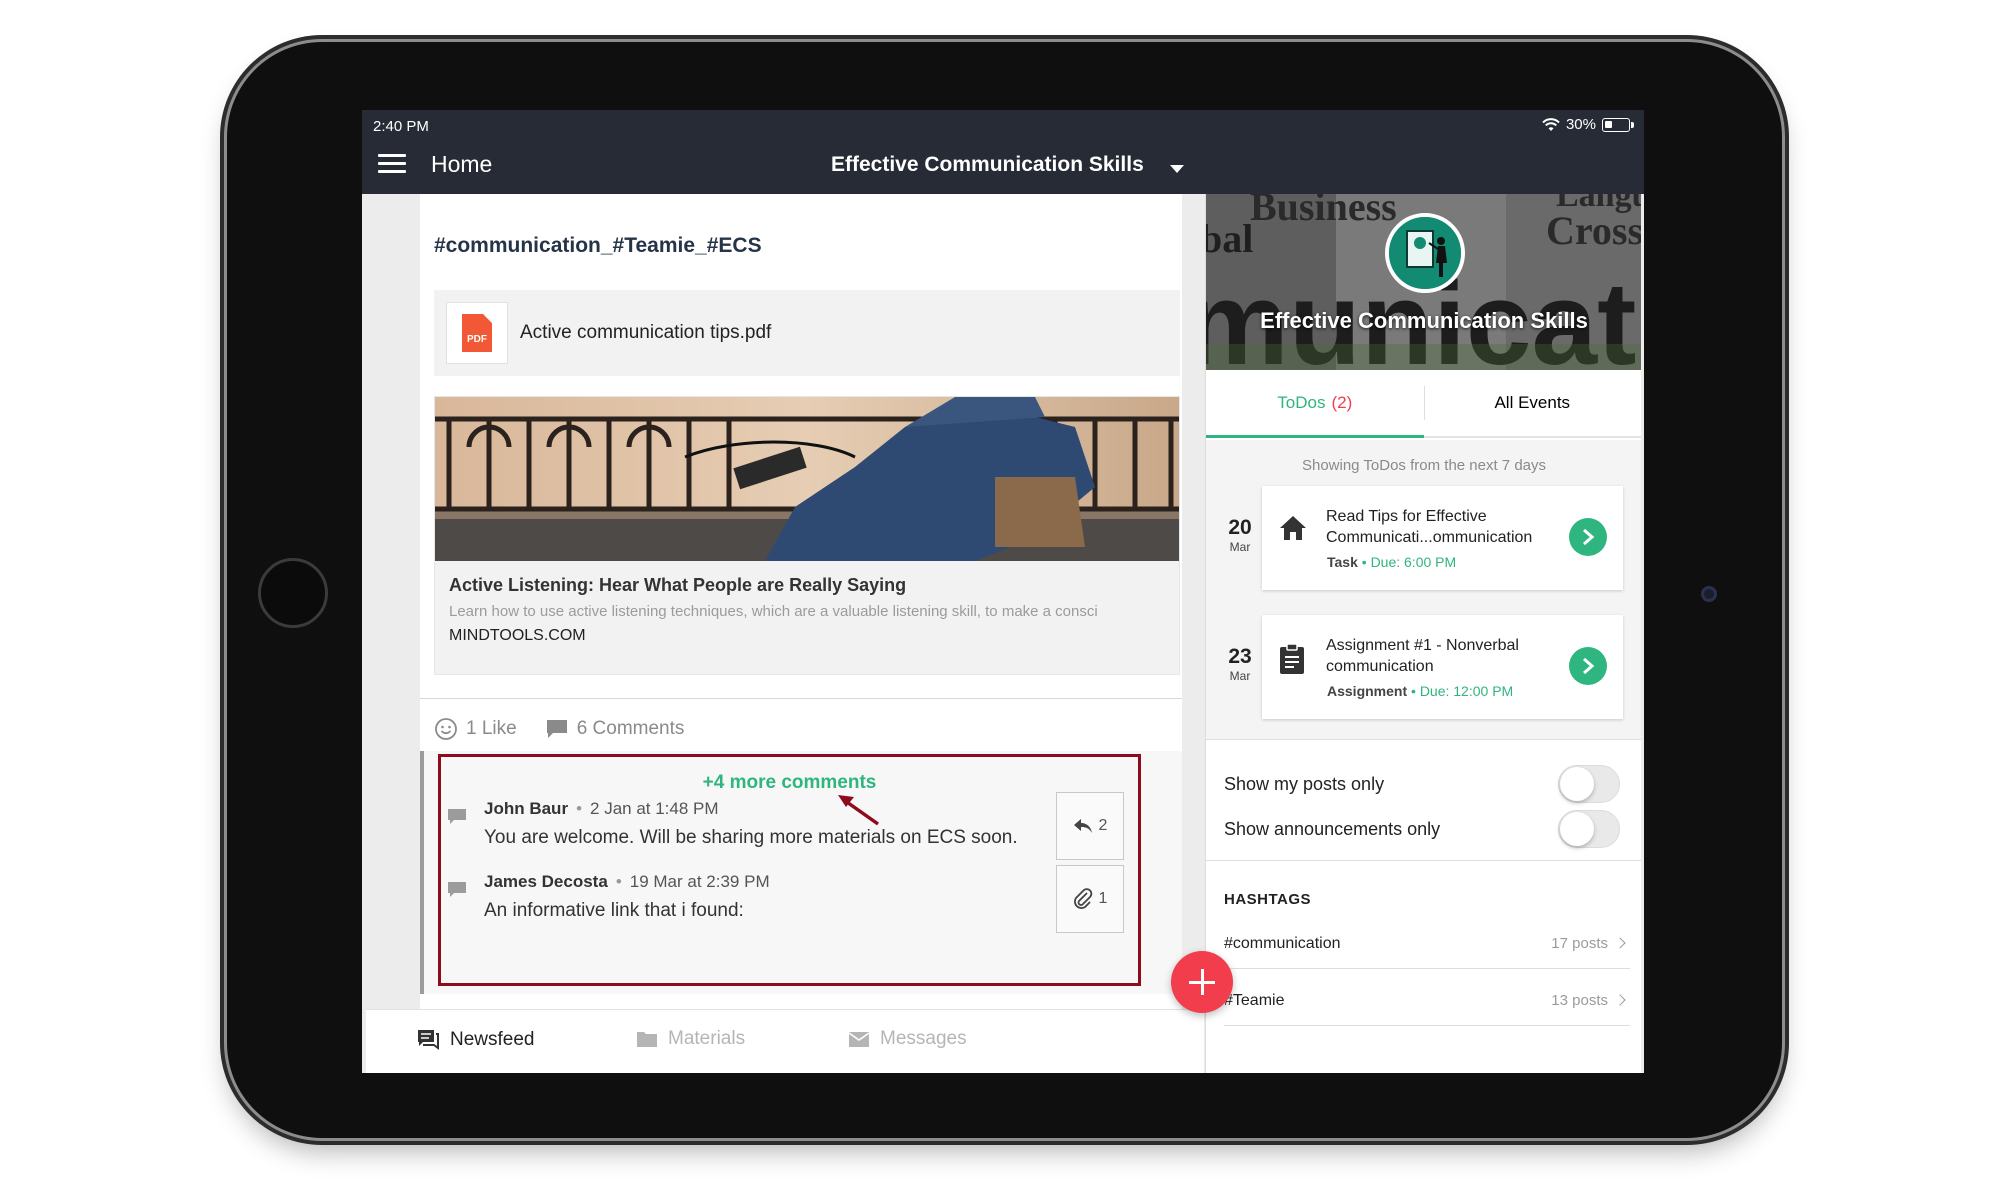  I want to click on pdf-icon: PDF, so click(477, 333).